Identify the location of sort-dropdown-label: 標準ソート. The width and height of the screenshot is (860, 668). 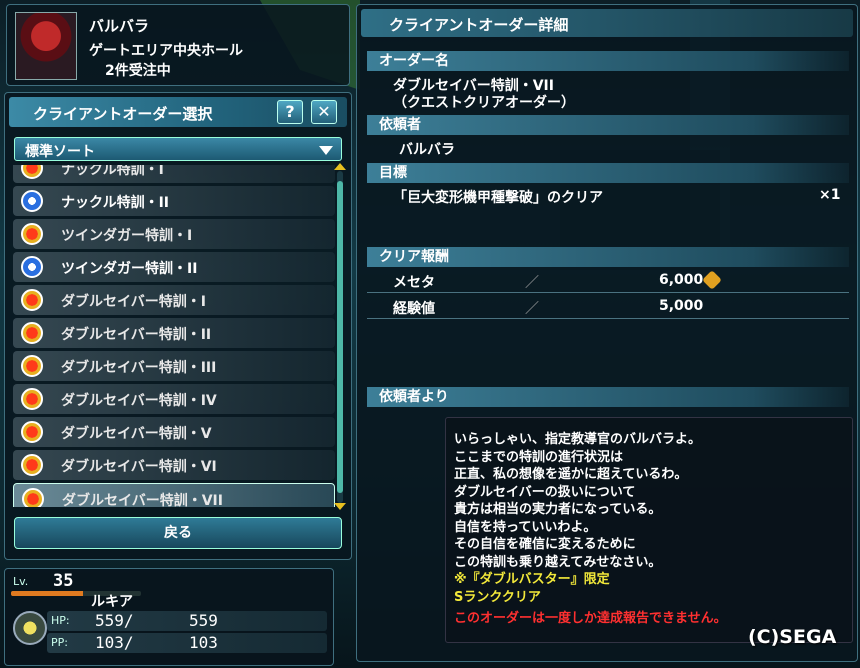
(60, 152).